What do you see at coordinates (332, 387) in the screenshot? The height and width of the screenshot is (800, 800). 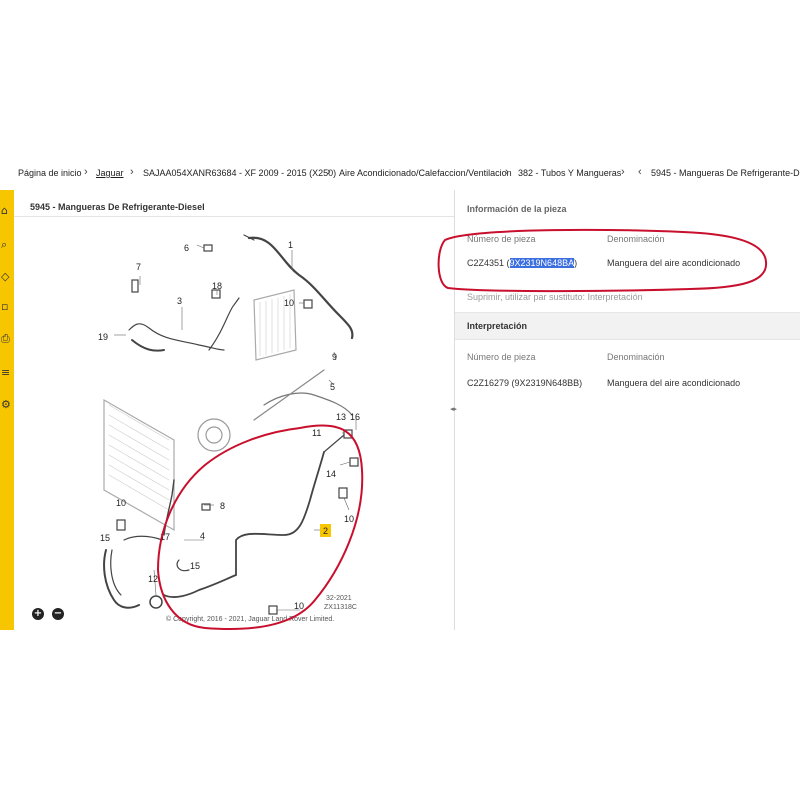 I see `callout-label: 5` at bounding box center [332, 387].